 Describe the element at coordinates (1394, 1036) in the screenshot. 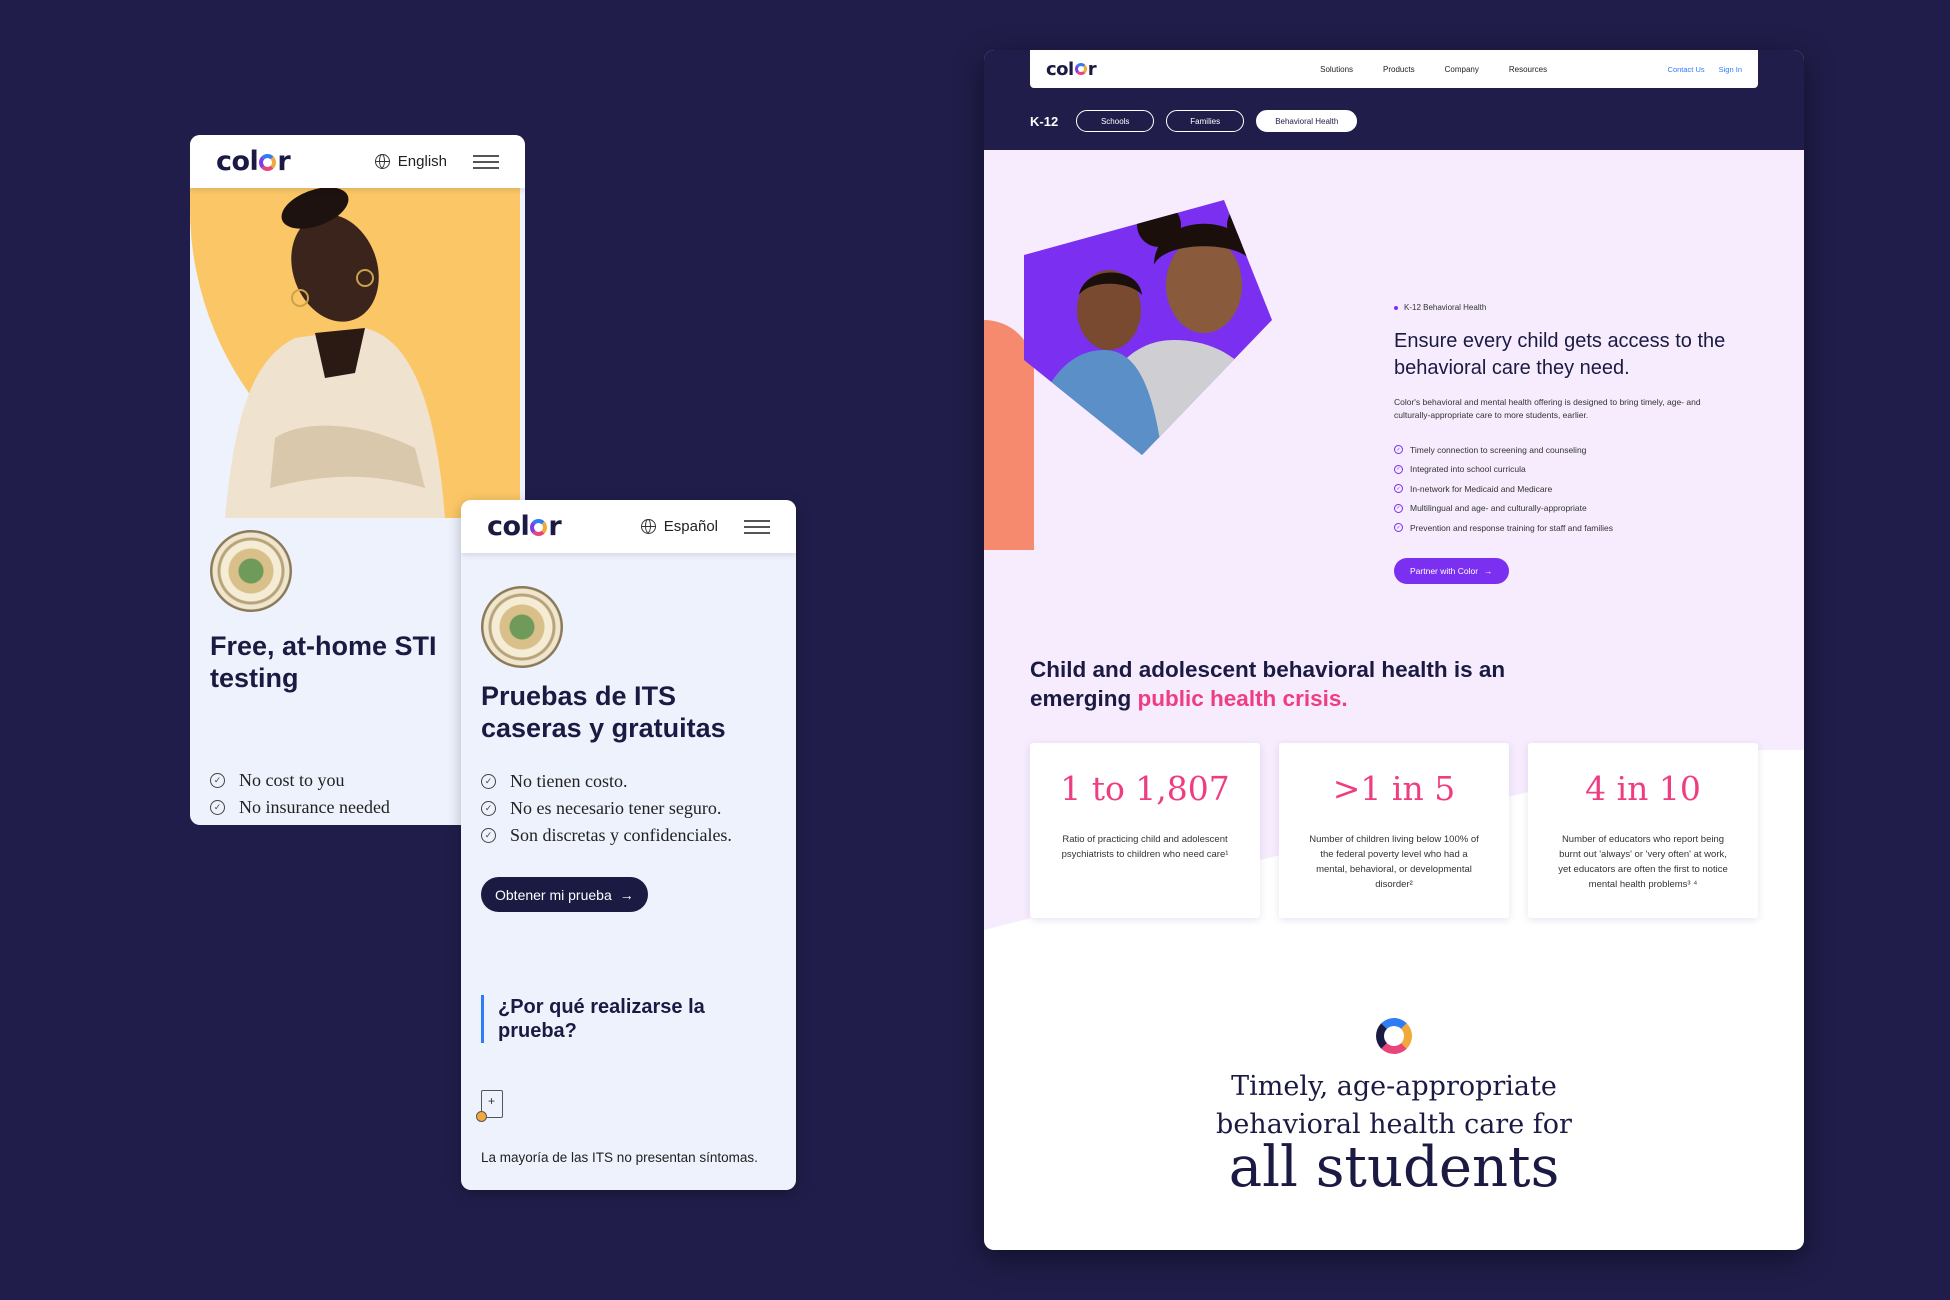

I see `color-ring-icon` at that location.